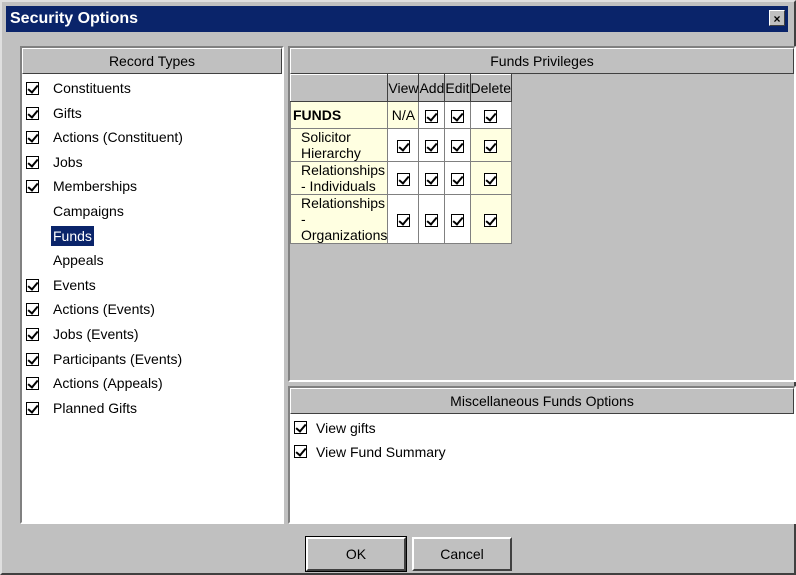 The height and width of the screenshot is (575, 796). Describe the element at coordinates (95, 407) in the screenshot. I see `record-type-label: Planned Gifts` at that location.